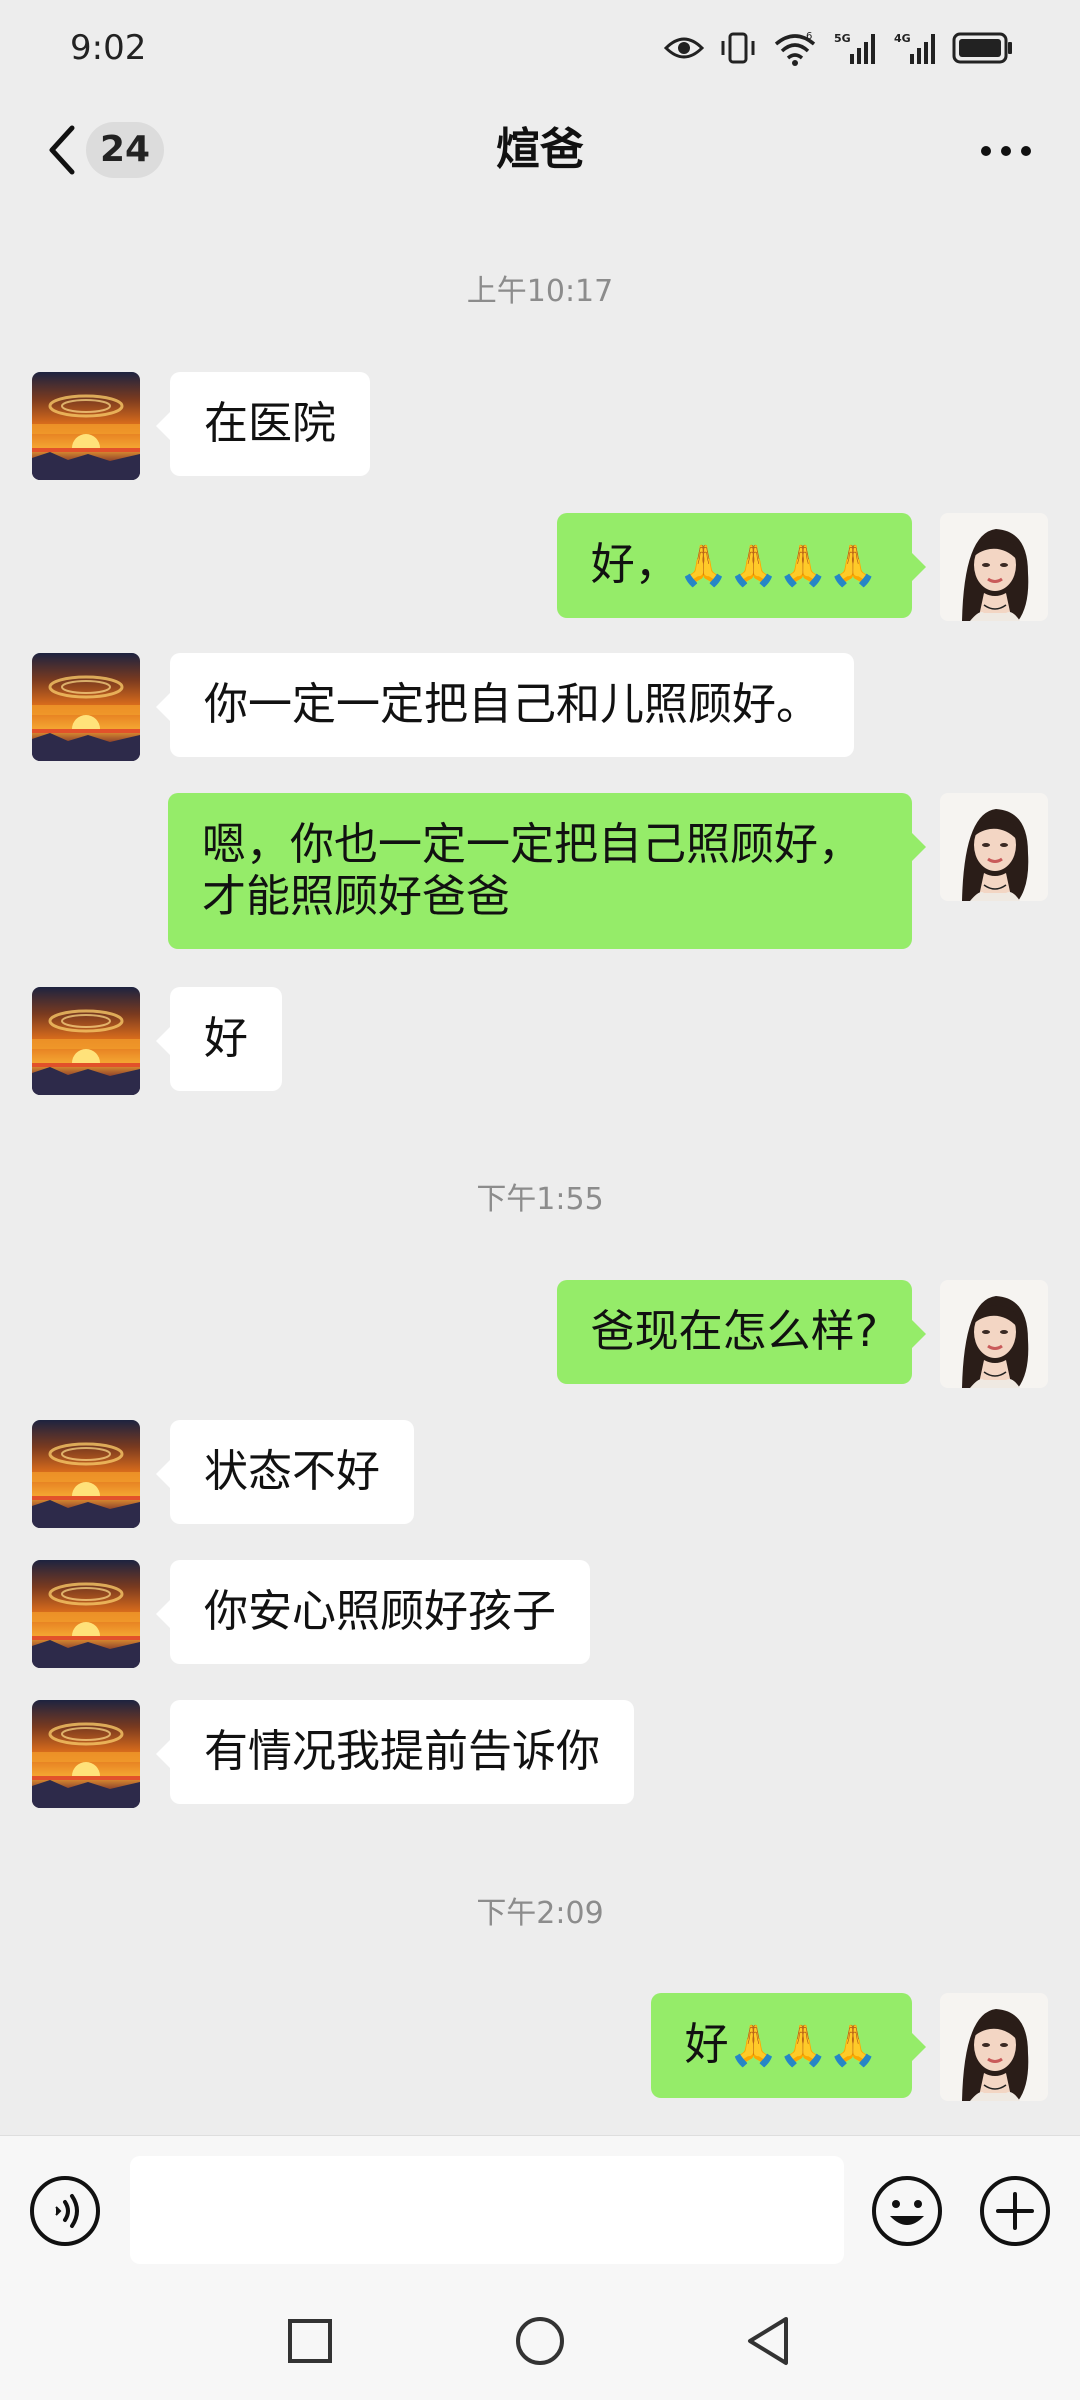  Describe the element at coordinates (902, 38) in the screenshot. I see `svg-text: 4G` at that location.